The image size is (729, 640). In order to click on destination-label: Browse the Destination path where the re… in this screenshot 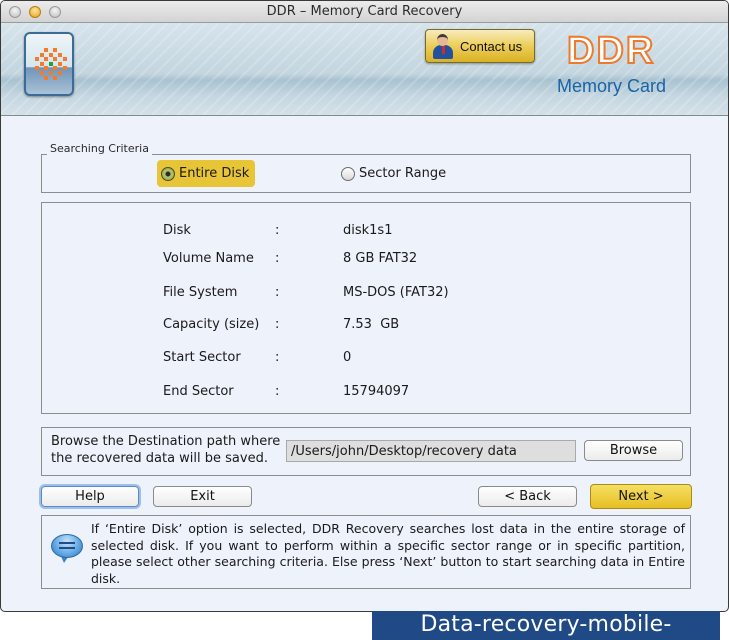, I will do `click(166, 450)`.